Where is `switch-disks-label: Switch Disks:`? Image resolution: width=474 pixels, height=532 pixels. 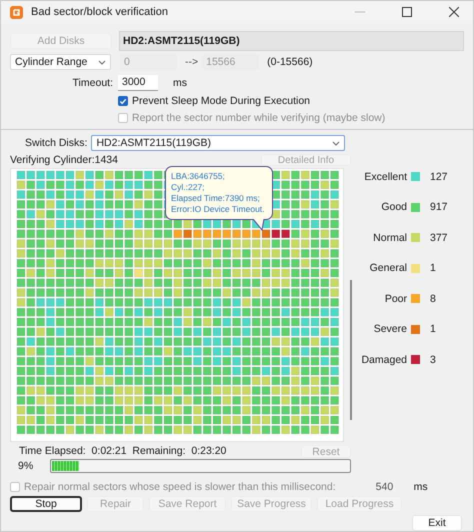 switch-disks-label: Switch Disks: is located at coordinates (56, 143).